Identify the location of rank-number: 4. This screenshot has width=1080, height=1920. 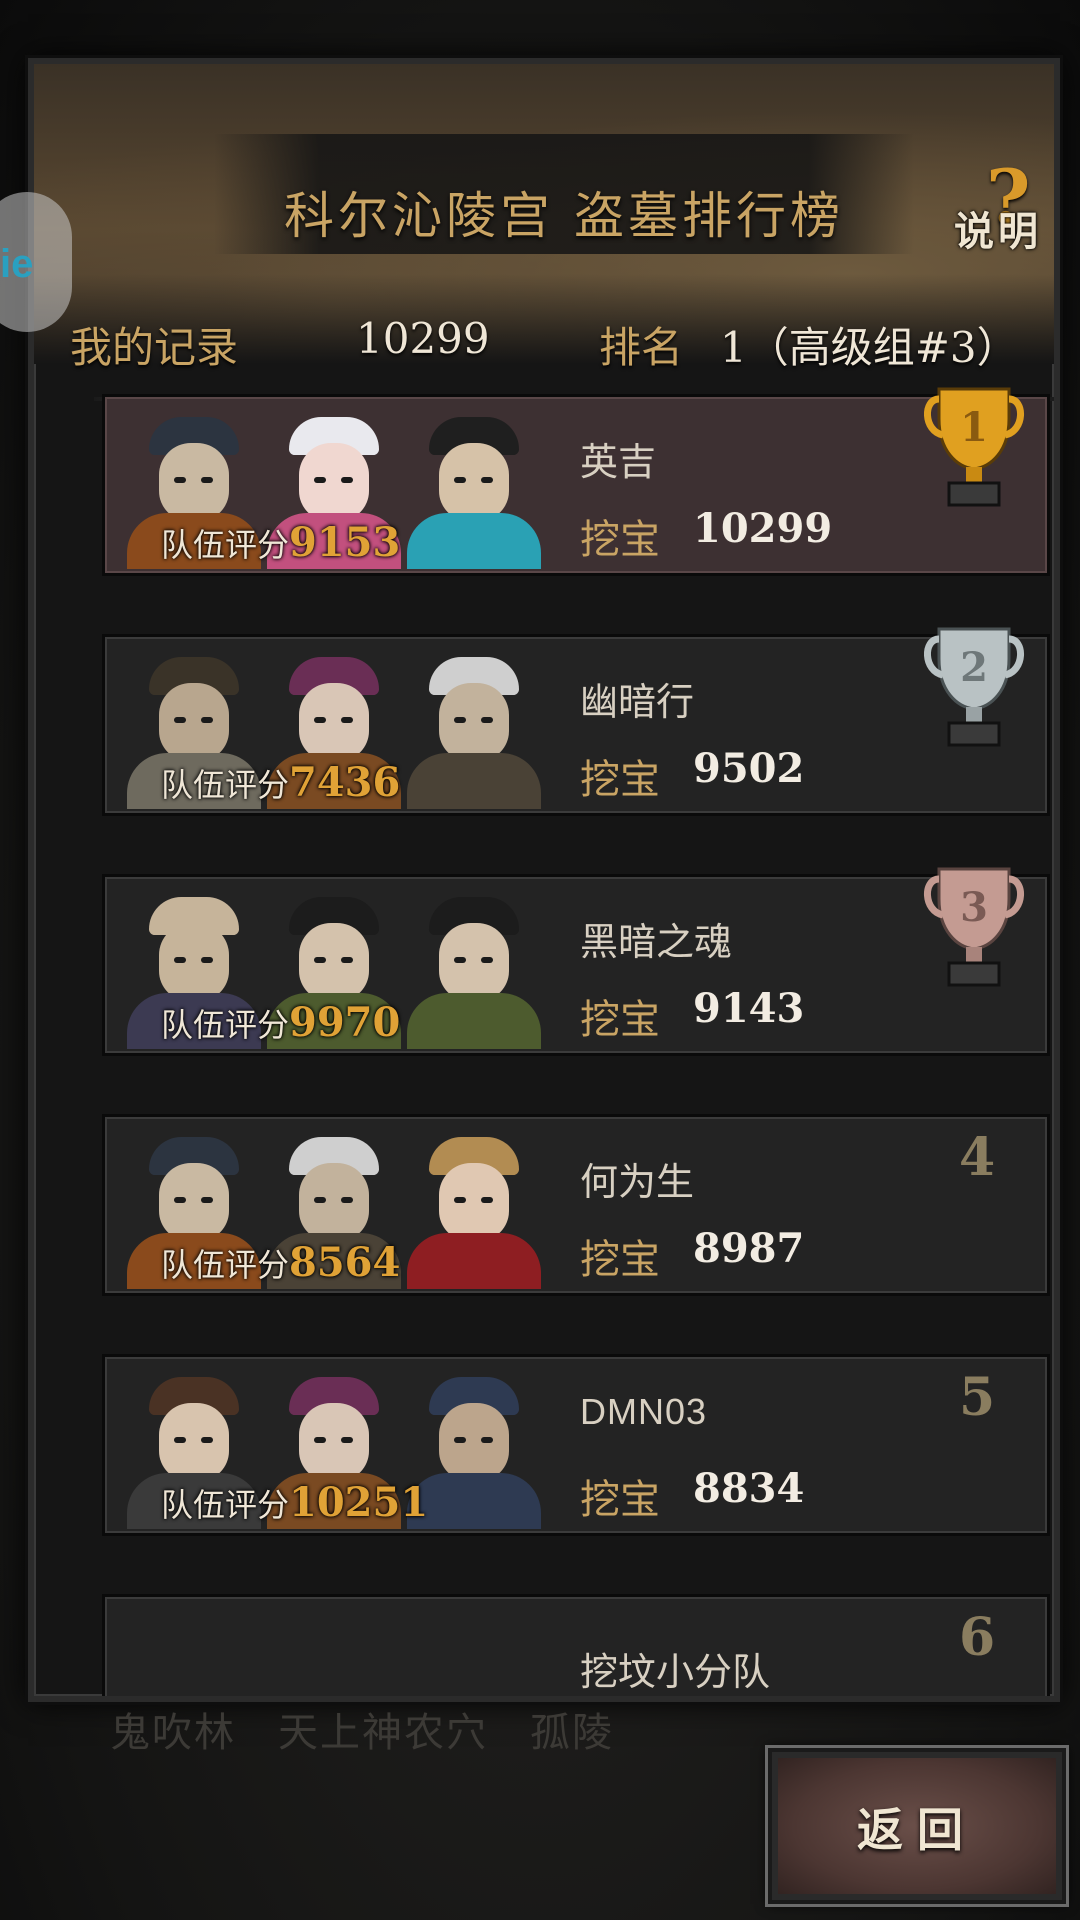
(977, 1157).